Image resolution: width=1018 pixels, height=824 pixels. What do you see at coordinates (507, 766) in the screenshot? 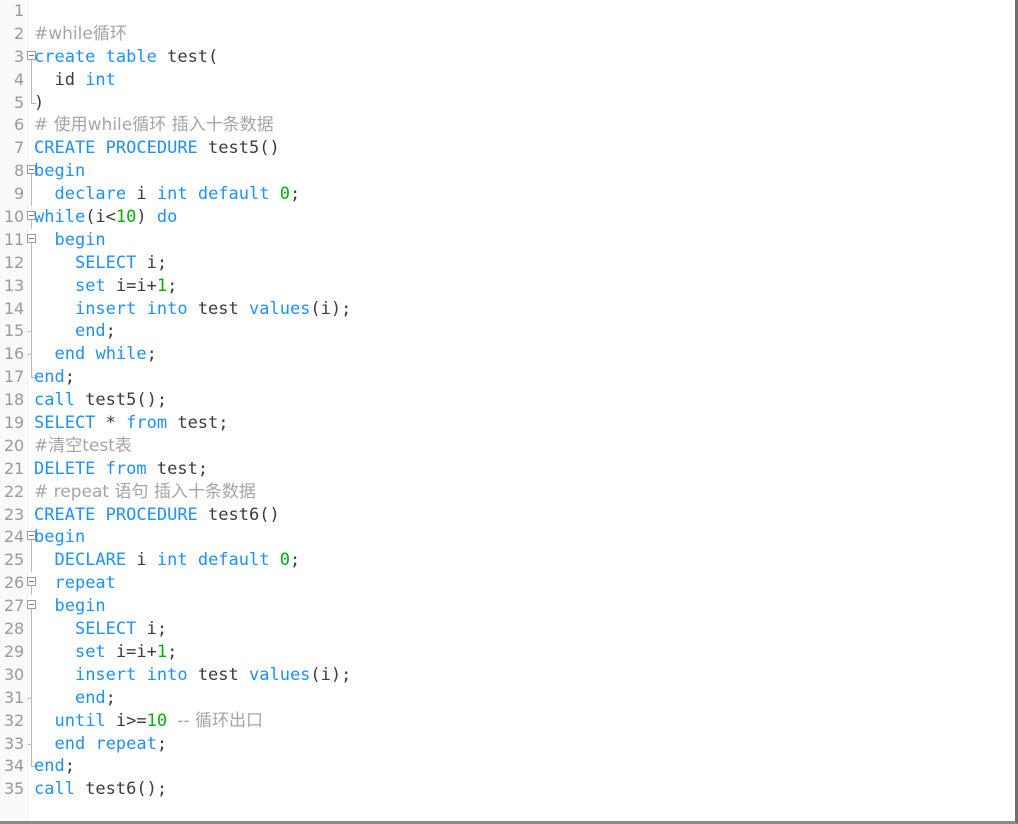
I see `code-line: 34 end;` at bounding box center [507, 766].